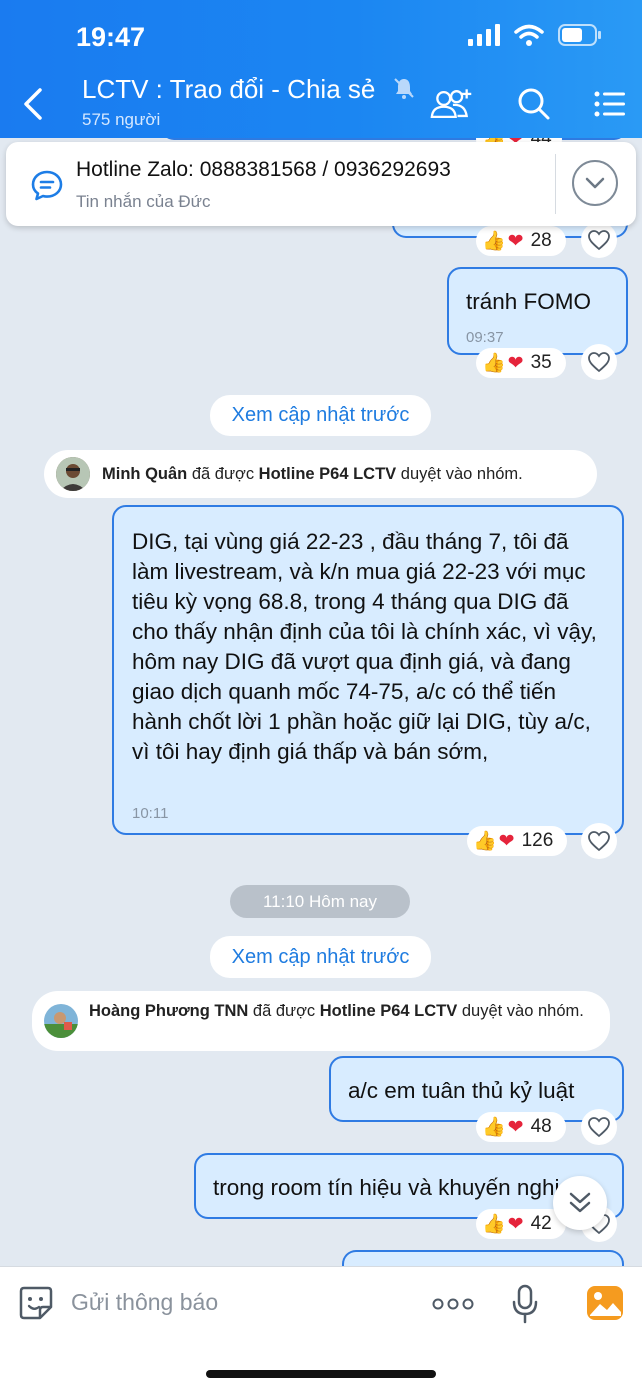 The height and width of the screenshot is (1390, 642). Describe the element at coordinates (605, 1303) in the screenshot. I see `image-icon` at that location.